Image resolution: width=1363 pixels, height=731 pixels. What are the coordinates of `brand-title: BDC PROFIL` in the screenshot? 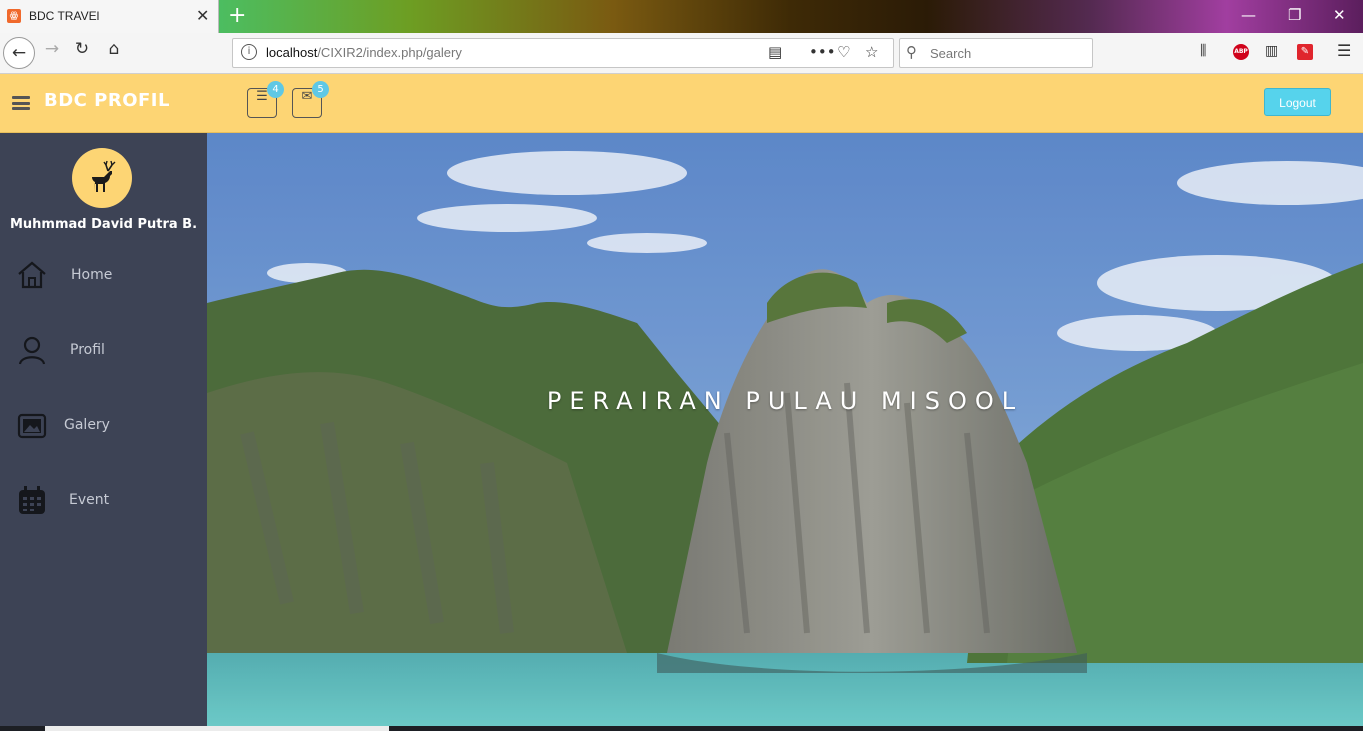 It's located at (107, 100).